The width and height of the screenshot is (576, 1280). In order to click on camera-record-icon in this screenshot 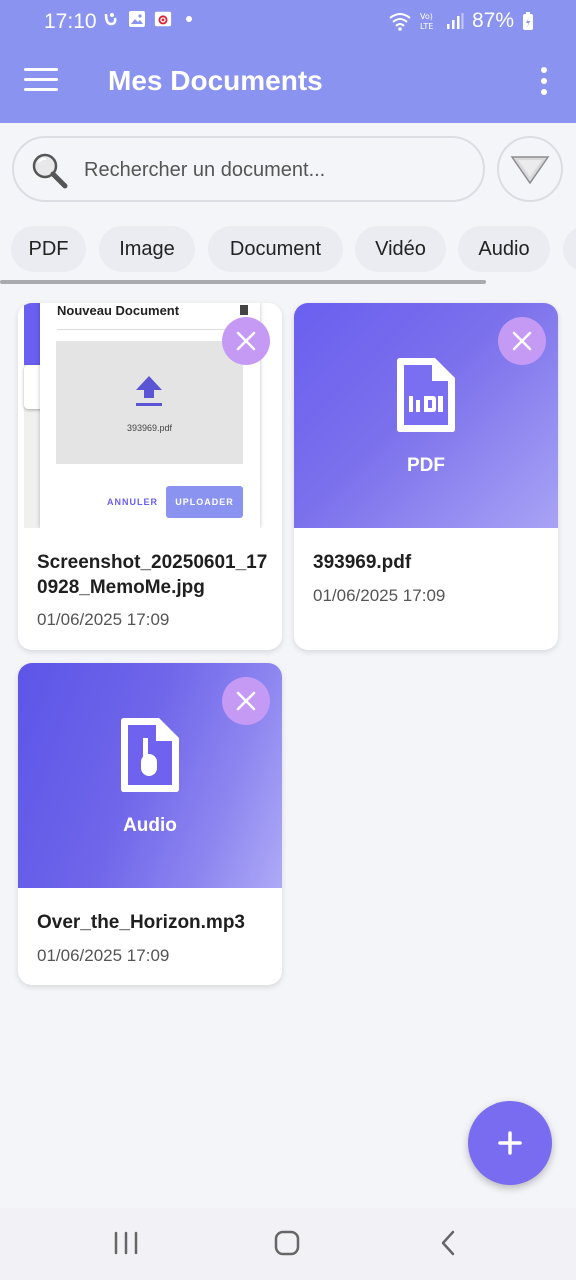, I will do `click(163, 19)`.